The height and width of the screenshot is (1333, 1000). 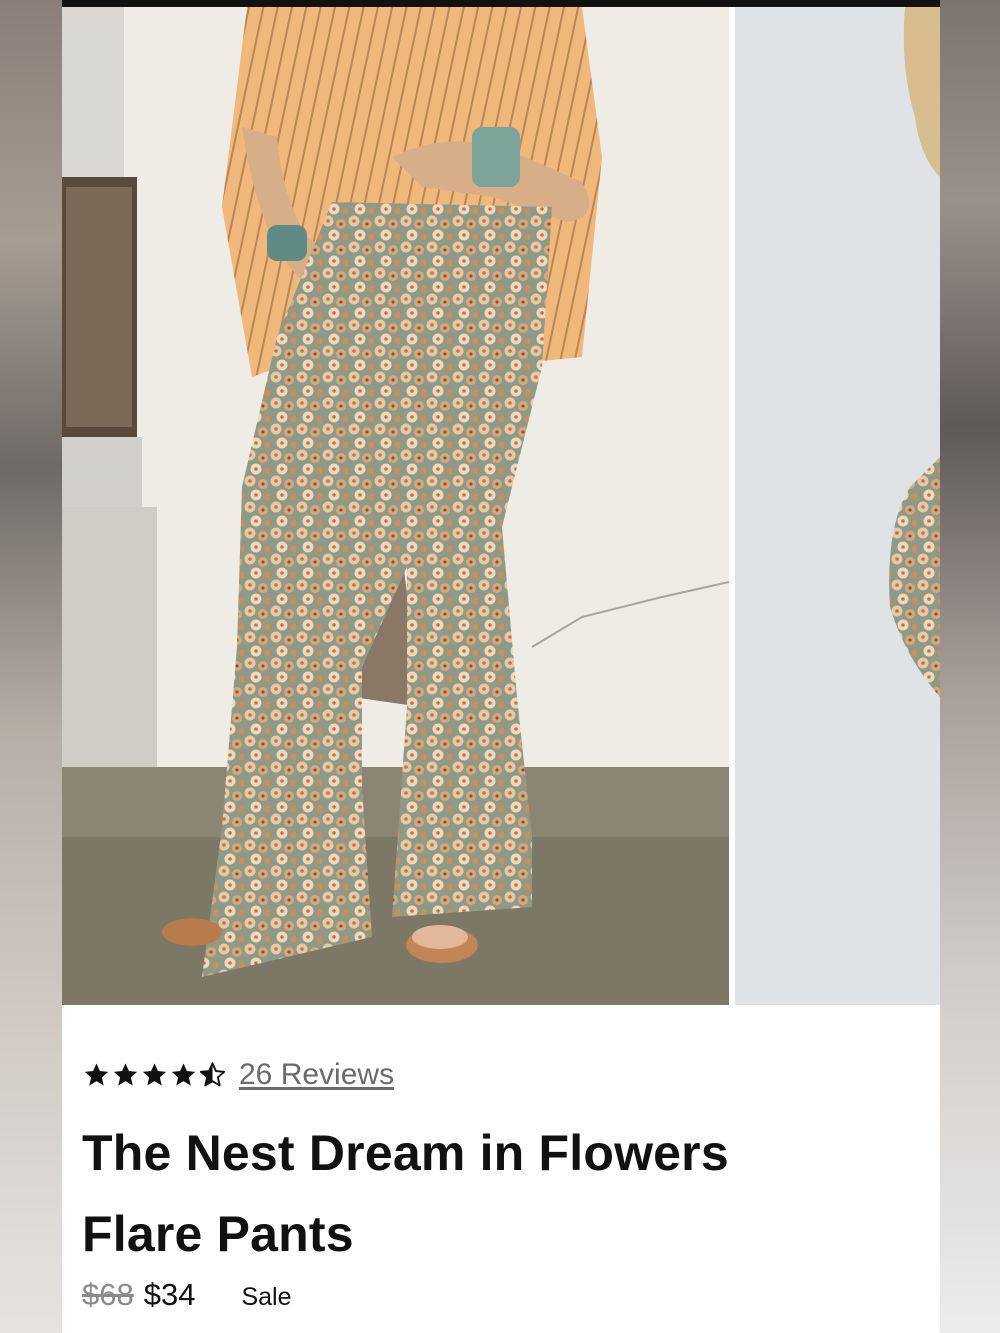 What do you see at coordinates (501, 3) in the screenshot?
I see `top-bar` at bounding box center [501, 3].